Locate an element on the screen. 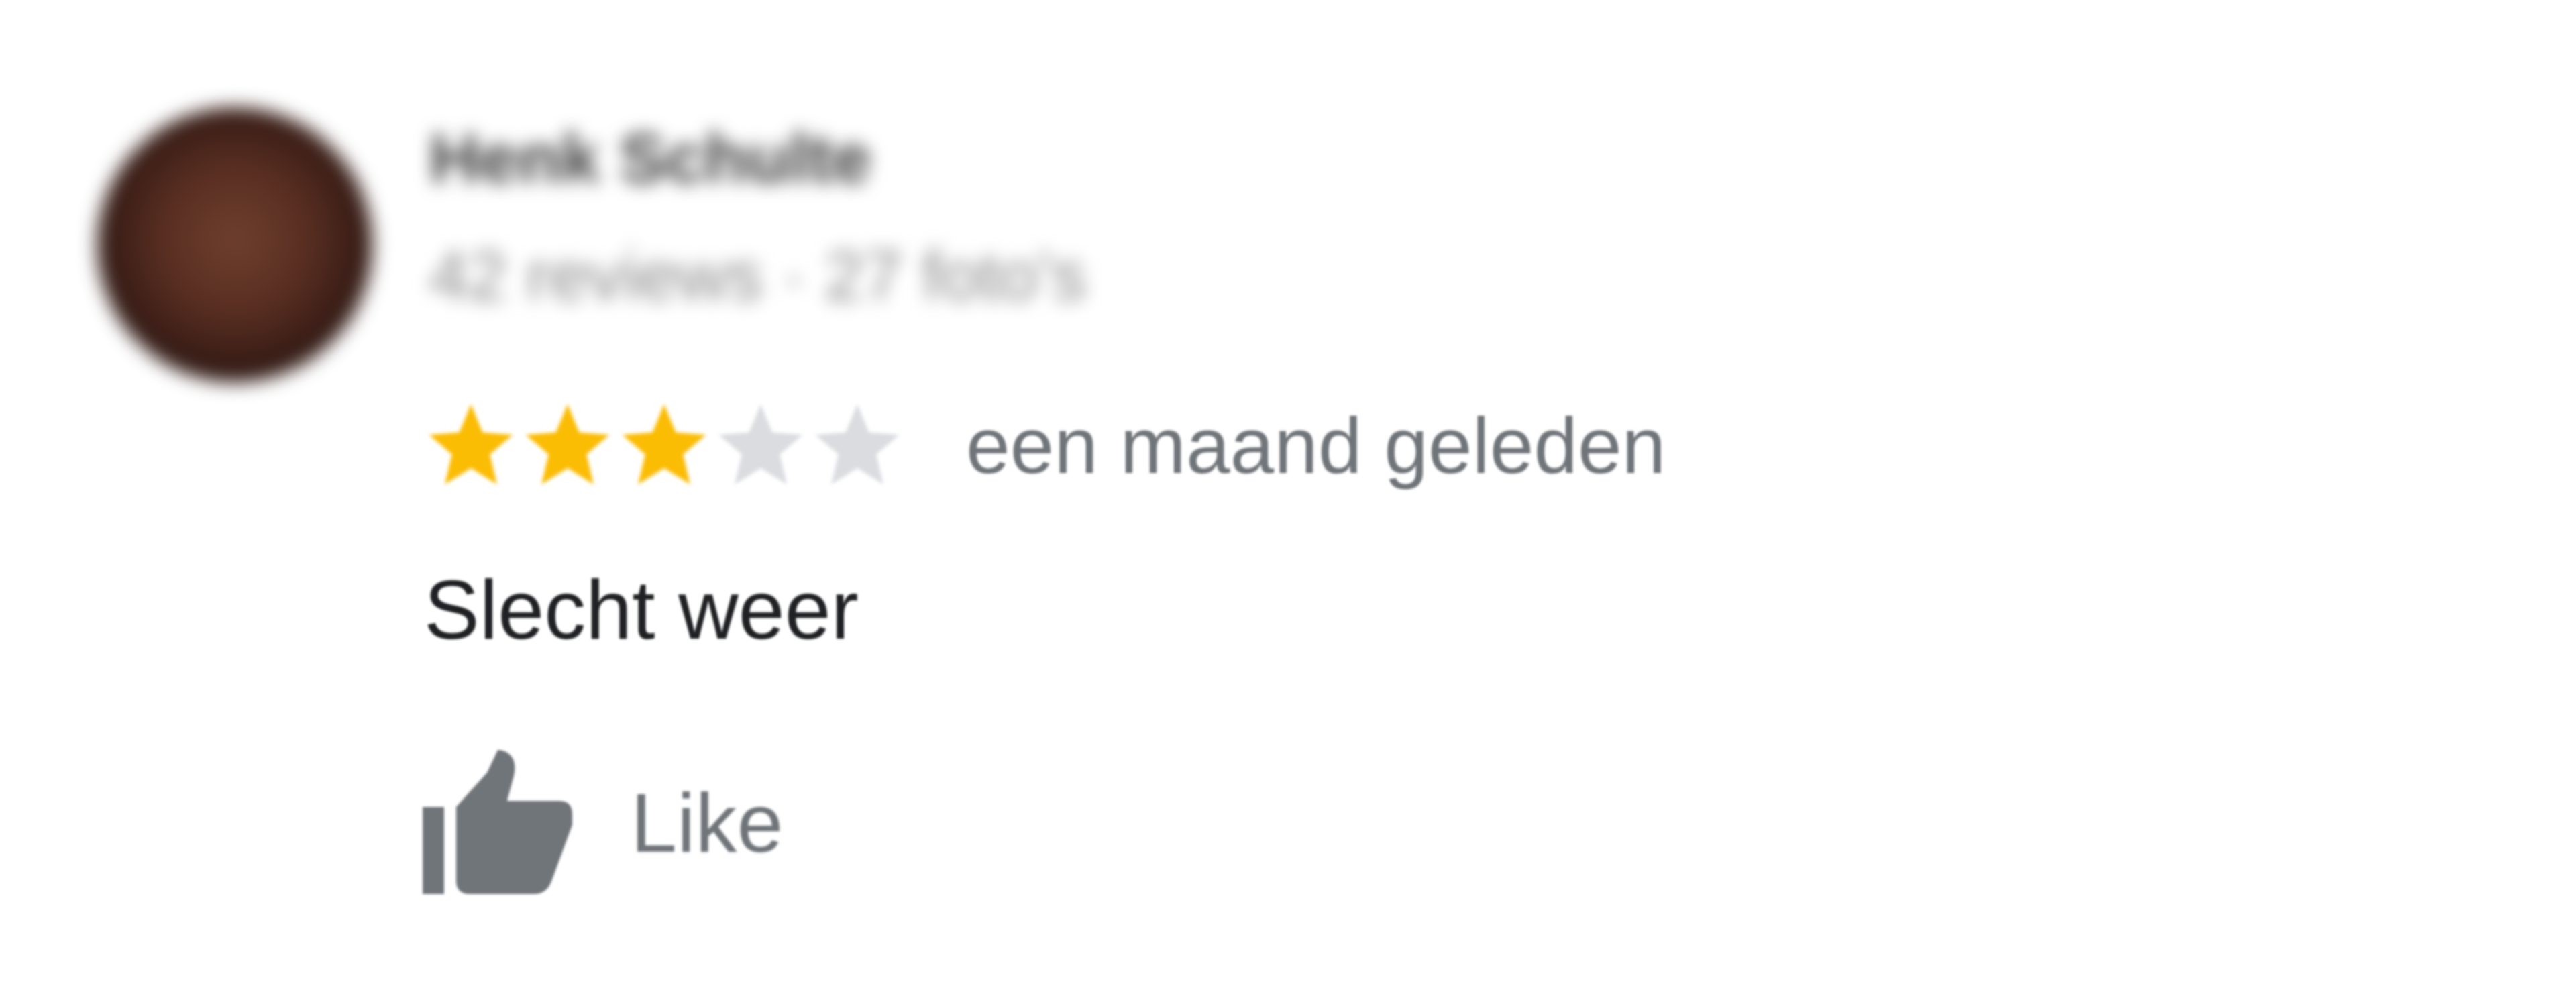 This screenshot has height=992, width=2576. author-name: Henk Schulte is located at coordinates (650, 159).